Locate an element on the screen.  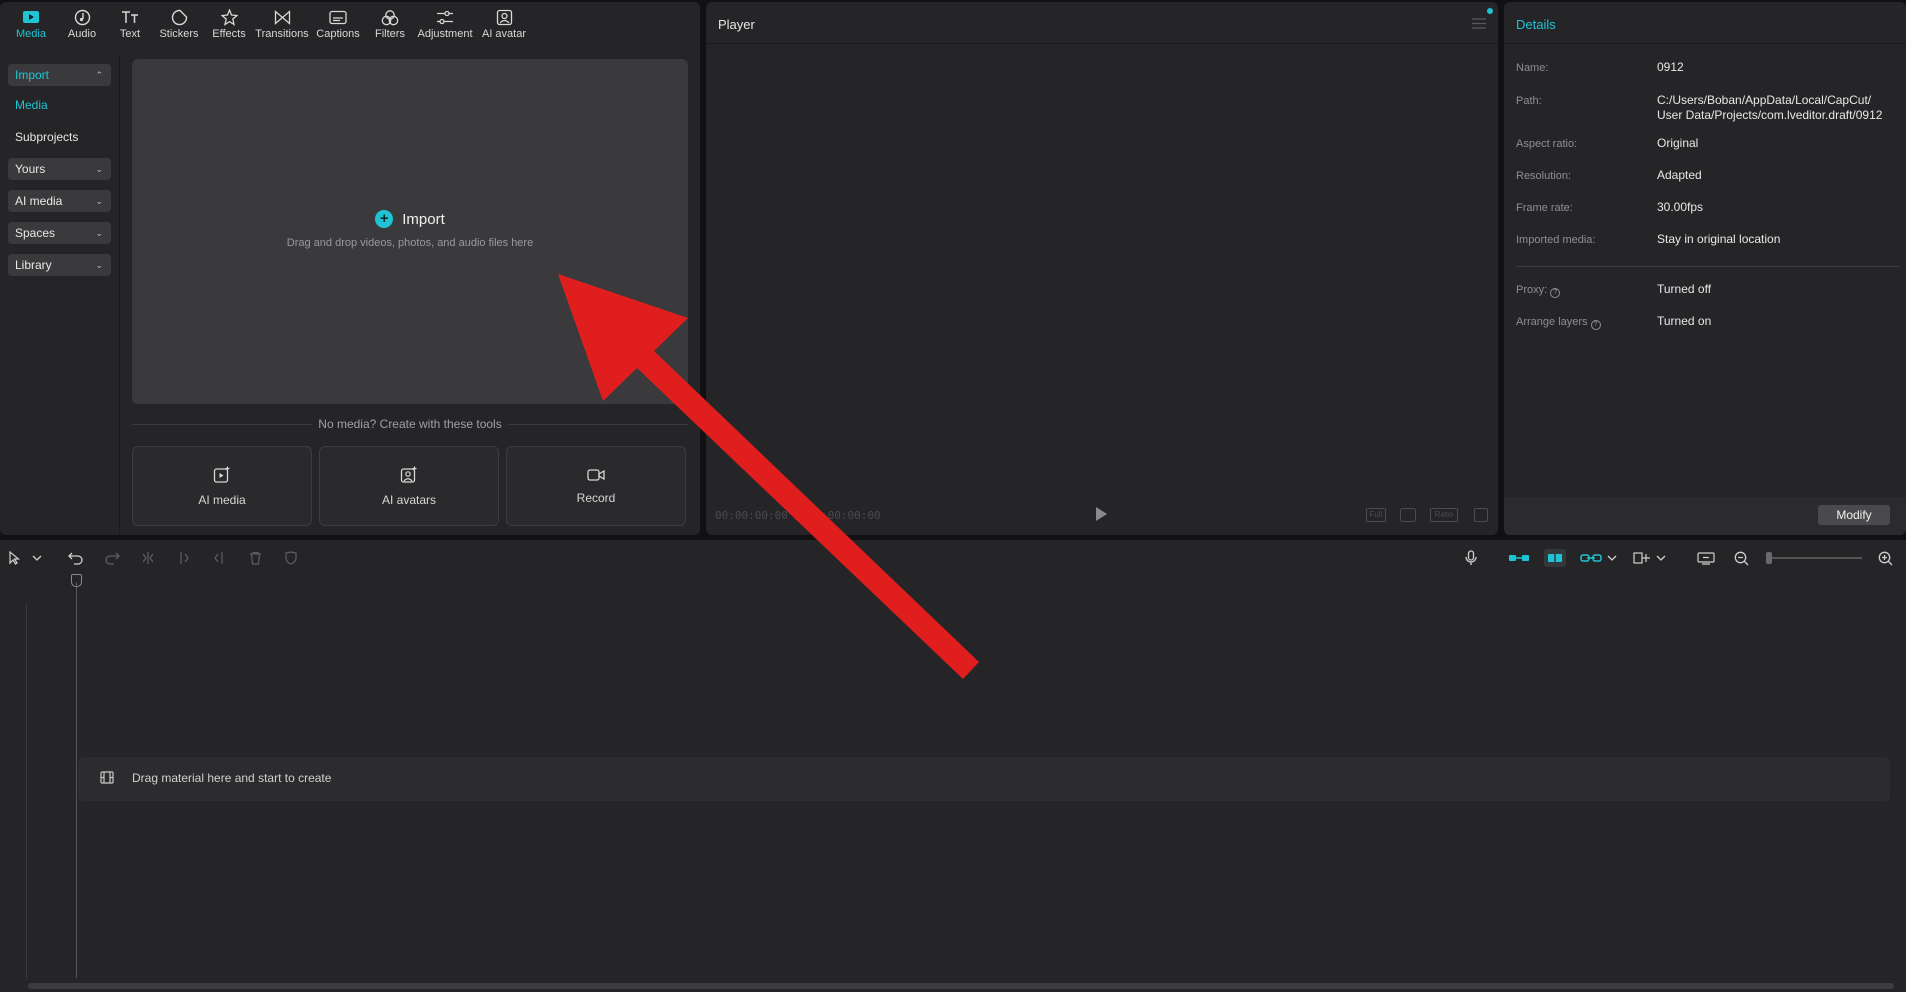
tab-text: Text is located at coordinates (130, 24).